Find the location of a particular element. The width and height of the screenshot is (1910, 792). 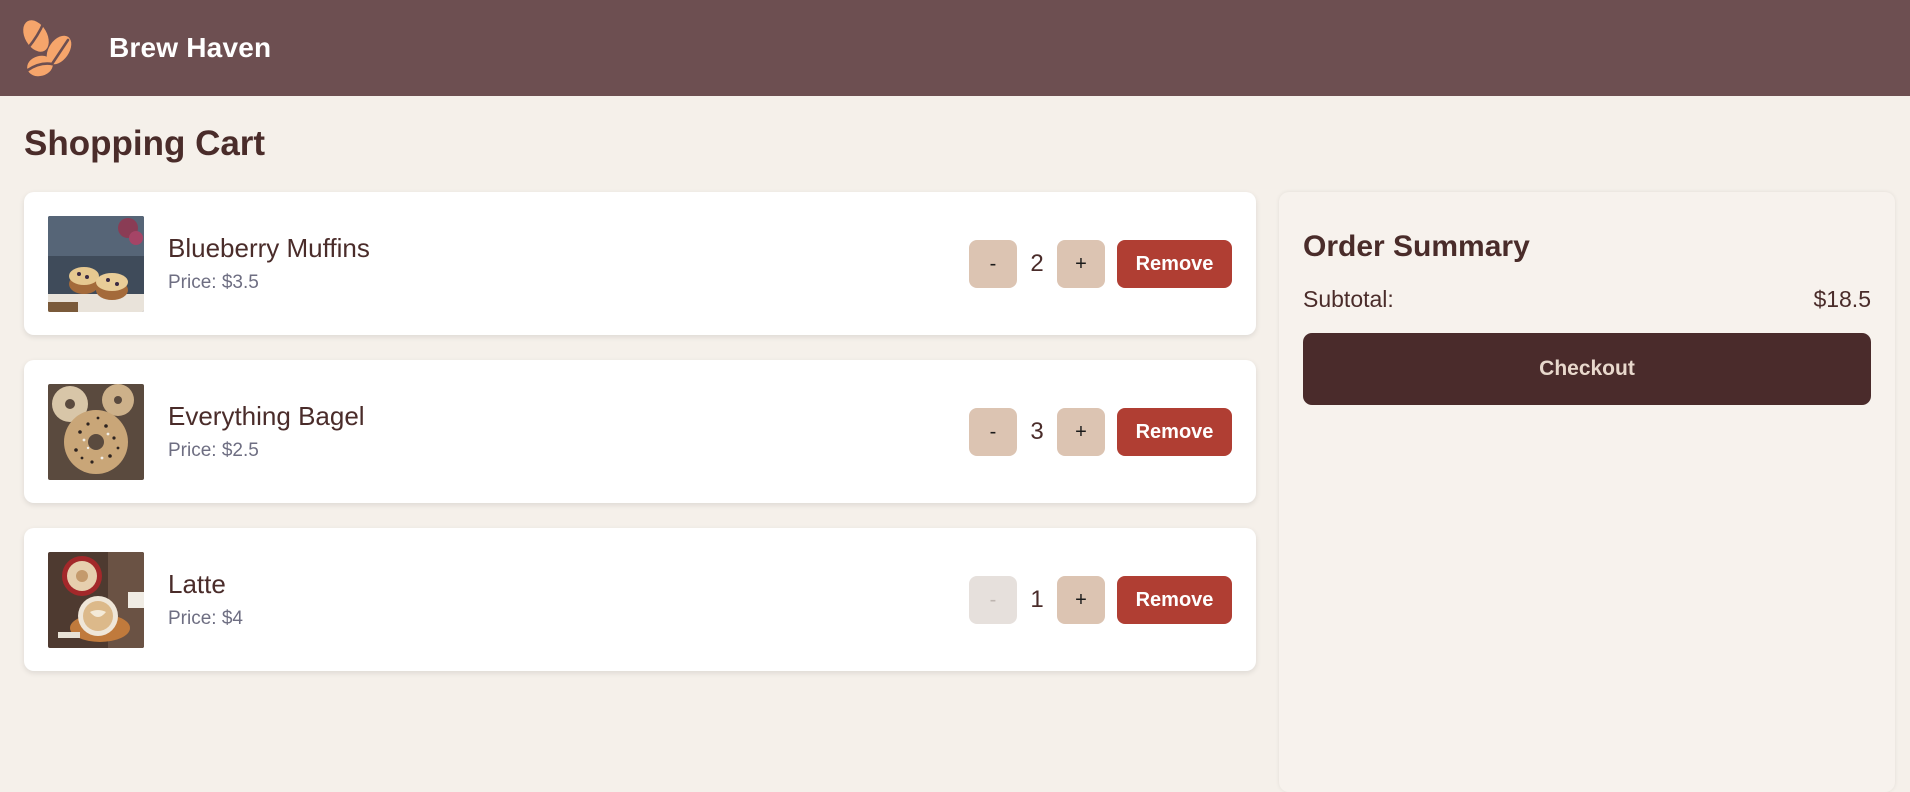

subtotal-value: $18.5 is located at coordinates (1842, 299).